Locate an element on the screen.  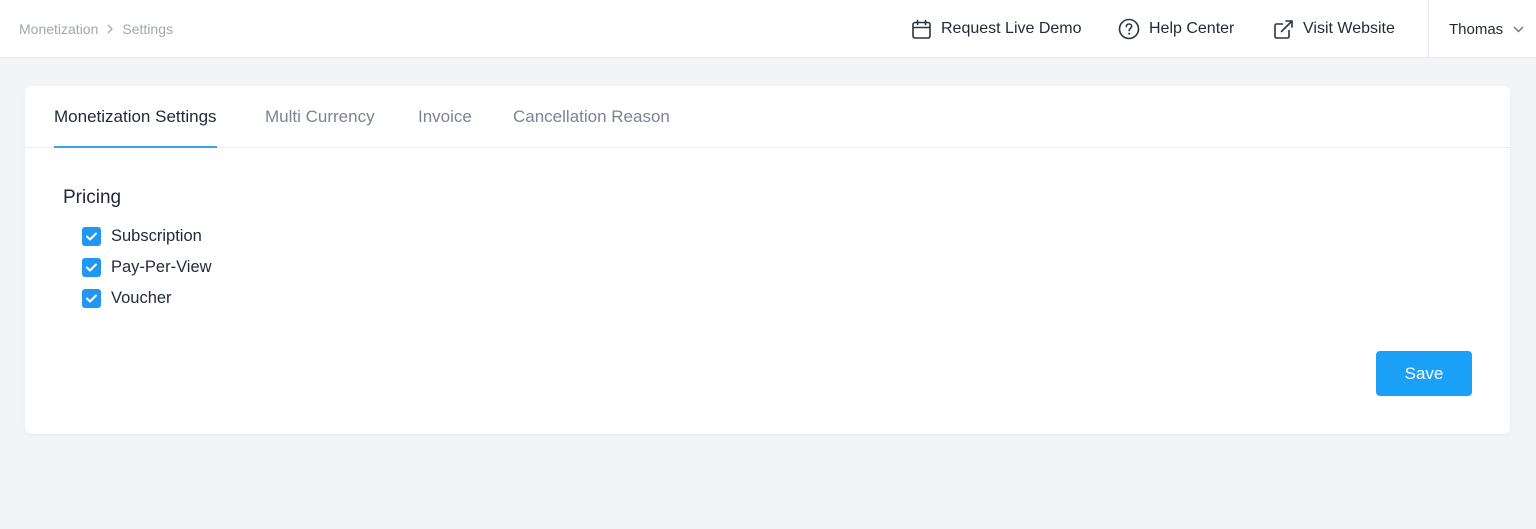
pricing-option-pay-per-view: Pay-Per-View is located at coordinates (147, 267).